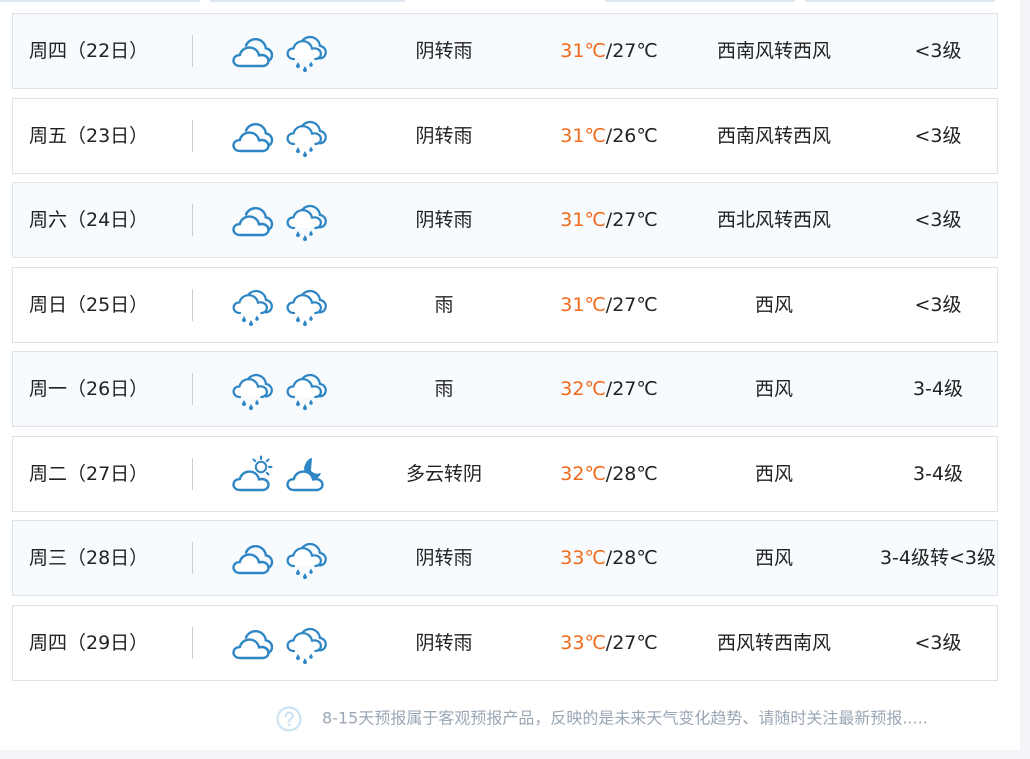 The width and height of the screenshot is (1030, 759). Describe the element at coordinates (505, 473) in the screenshot. I see `forecast-row: 周二（27日） 多云转阴 32℃/28℃ 西风 3-4级` at that location.